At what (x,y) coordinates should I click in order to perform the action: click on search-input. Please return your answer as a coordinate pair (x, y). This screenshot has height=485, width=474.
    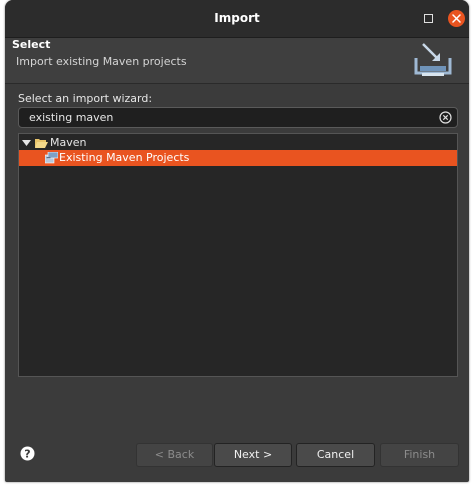
    Looking at the image, I should click on (229, 117).